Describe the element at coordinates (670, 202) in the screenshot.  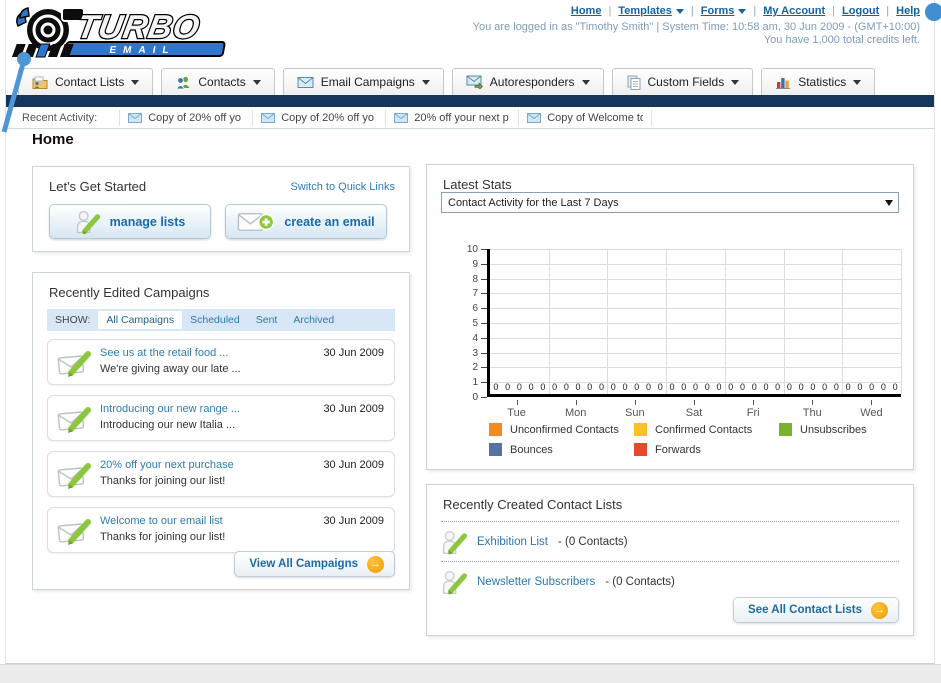
I see `stats-period-select: Contact Activity for the Last 7 Days` at that location.